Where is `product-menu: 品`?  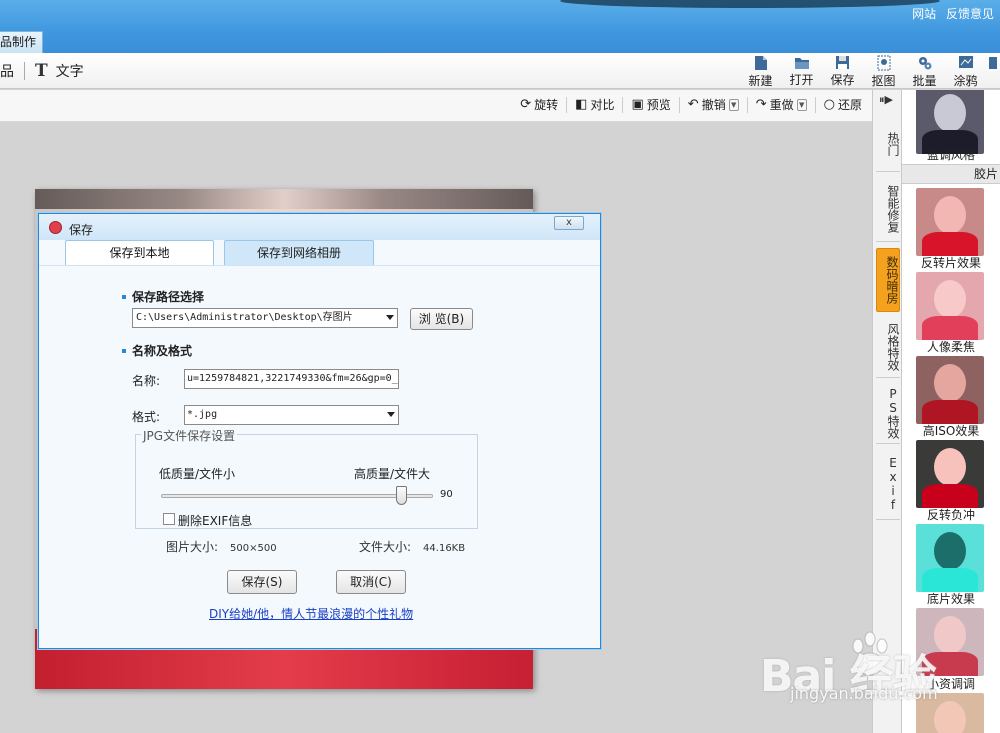
product-menu: 品 is located at coordinates (7, 71).